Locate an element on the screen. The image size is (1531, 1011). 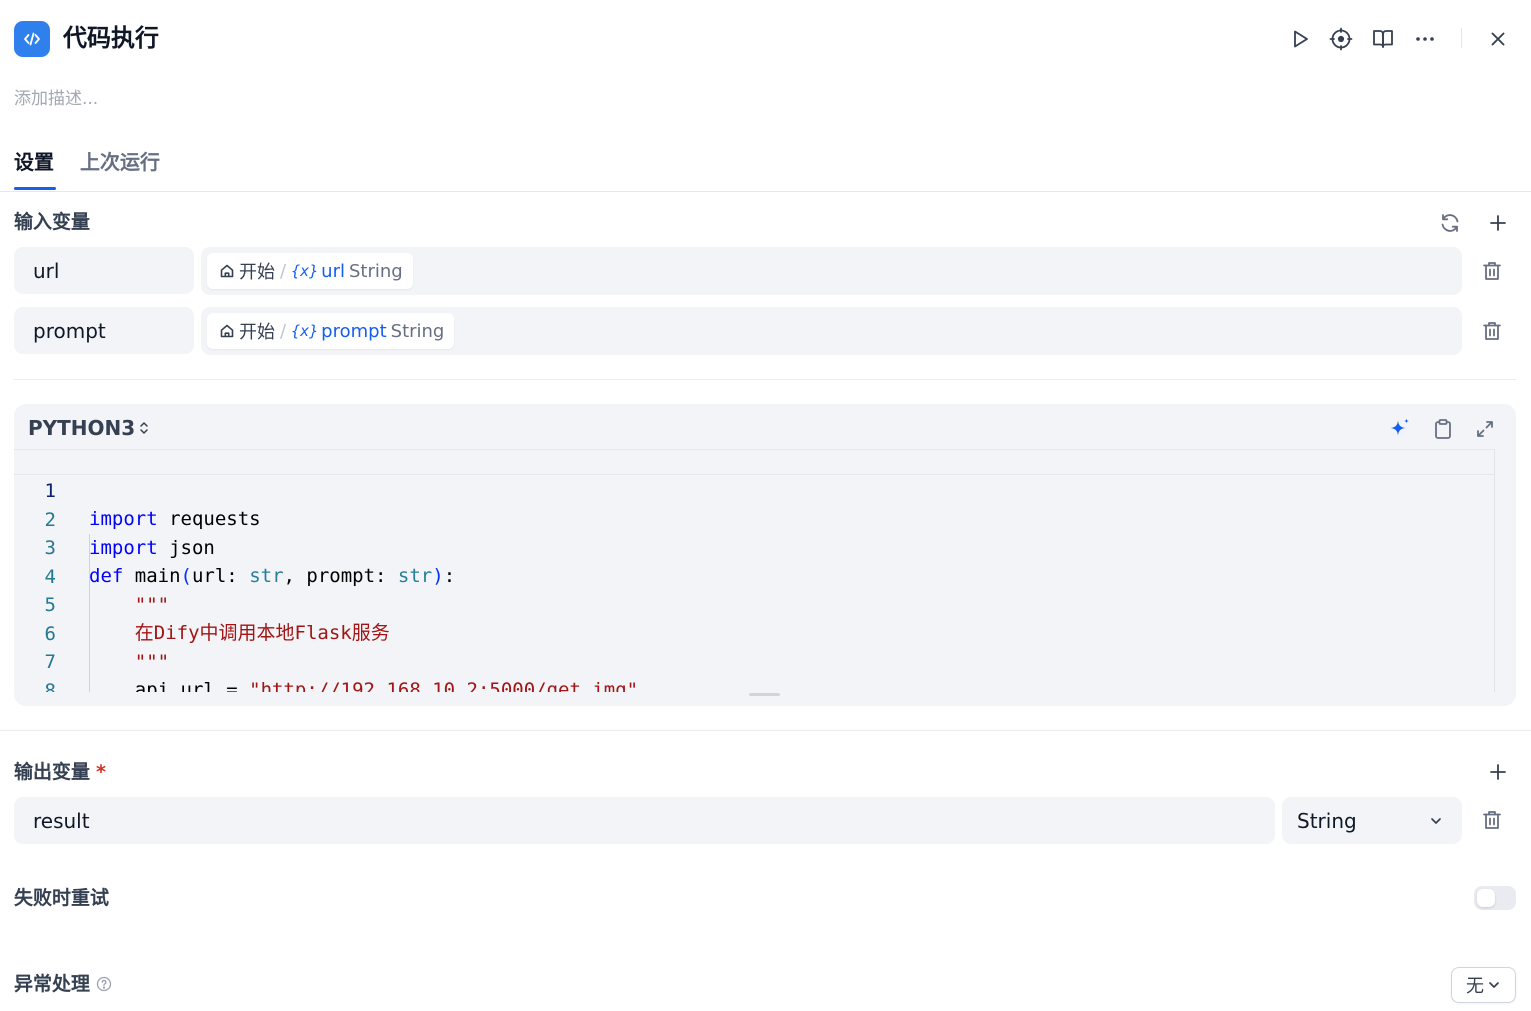
output-var-name-field: result is located at coordinates (644, 820).